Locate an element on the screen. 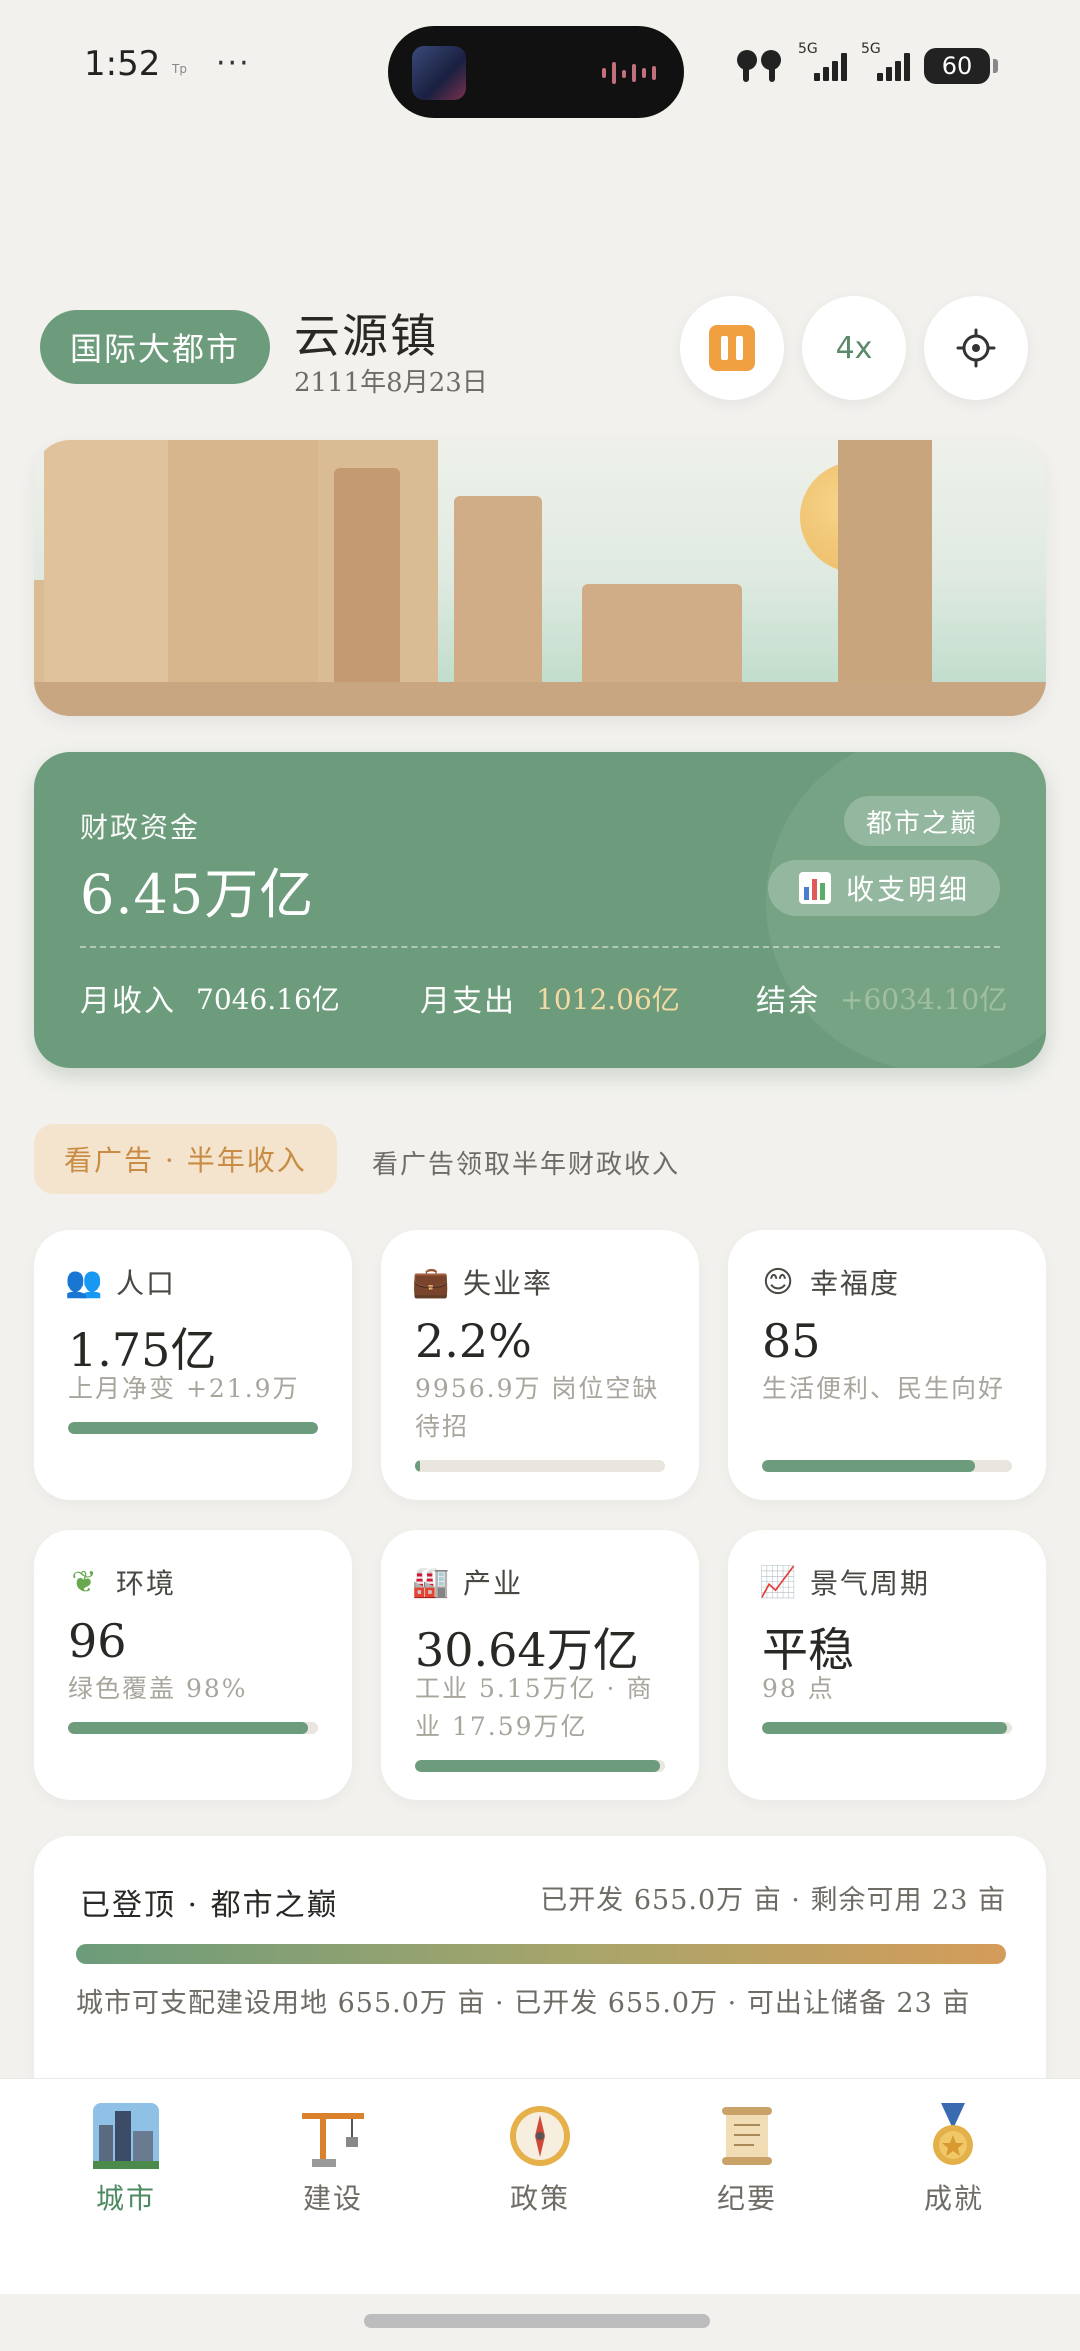 The image size is (1080, 2351). finance-detail-label: 收支明细 is located at coordinates (907, 889).